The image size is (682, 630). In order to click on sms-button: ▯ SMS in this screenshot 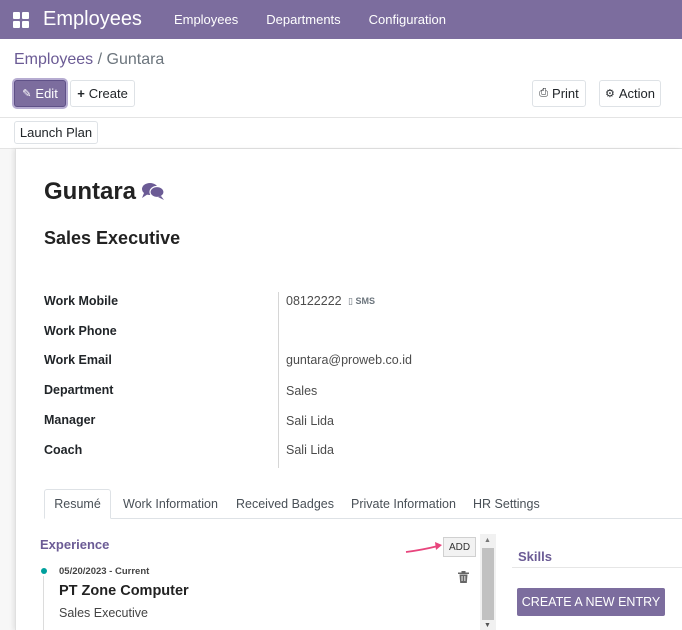, I will do `click(361, 301)`.